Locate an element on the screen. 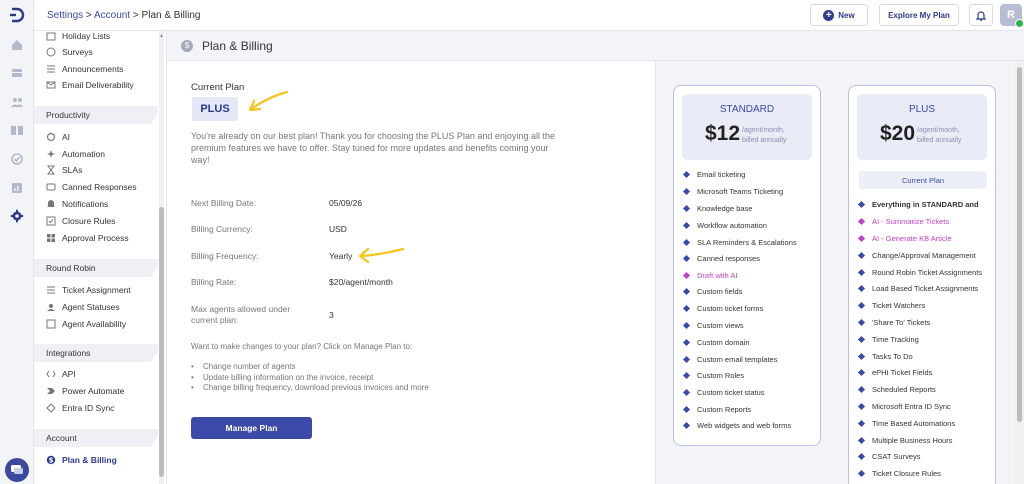 The height and width of the screenshot is (484, 1024). smiley-icon is located at coordinates (51, 52).